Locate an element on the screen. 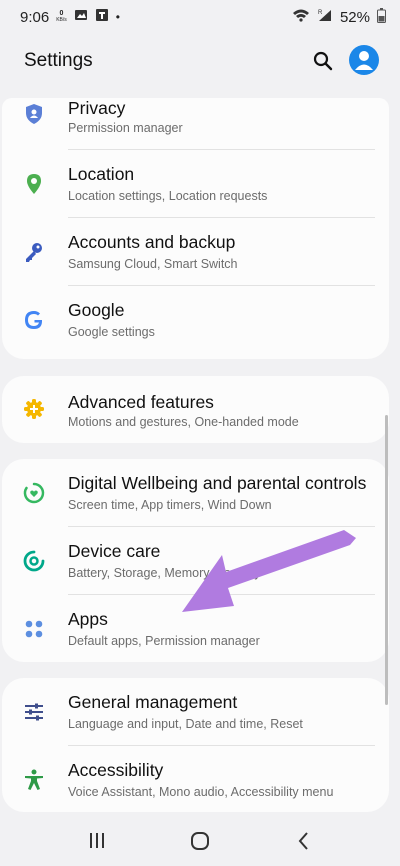  item-subtitle: Google settings is located at coordinates (111, 332).